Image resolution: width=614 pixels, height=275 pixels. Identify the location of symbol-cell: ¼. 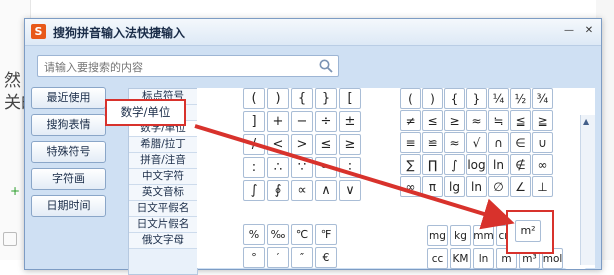
(498, 98).